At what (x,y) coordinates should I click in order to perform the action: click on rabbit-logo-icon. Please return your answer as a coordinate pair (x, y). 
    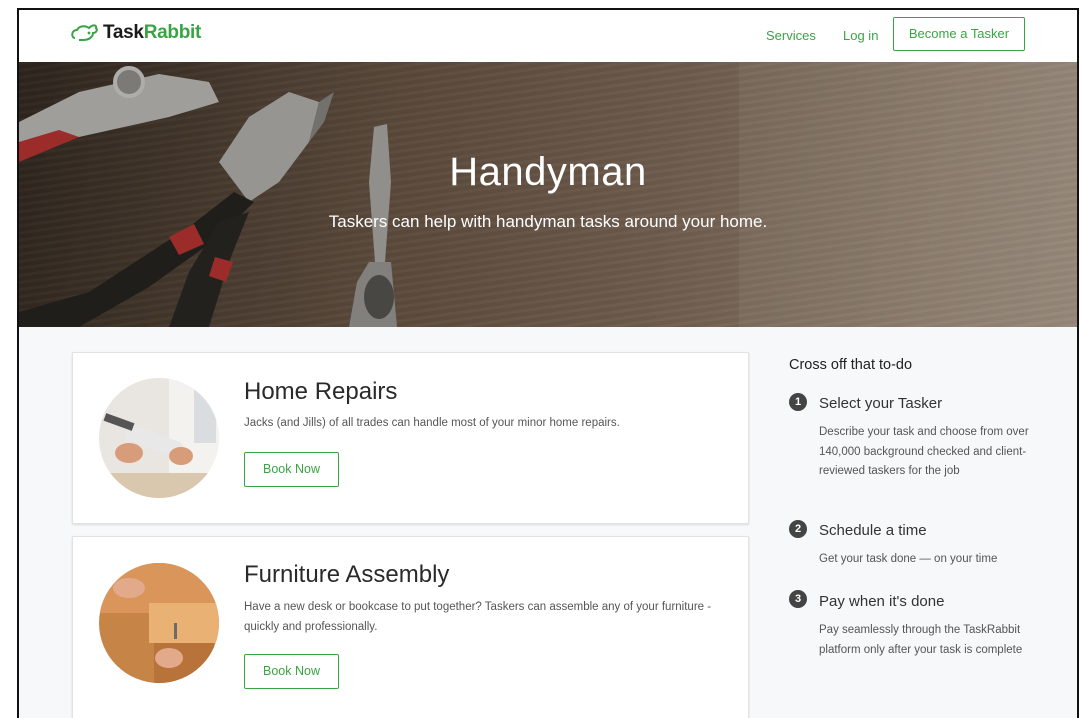
    Looking at the image, I should click on (84, 32).